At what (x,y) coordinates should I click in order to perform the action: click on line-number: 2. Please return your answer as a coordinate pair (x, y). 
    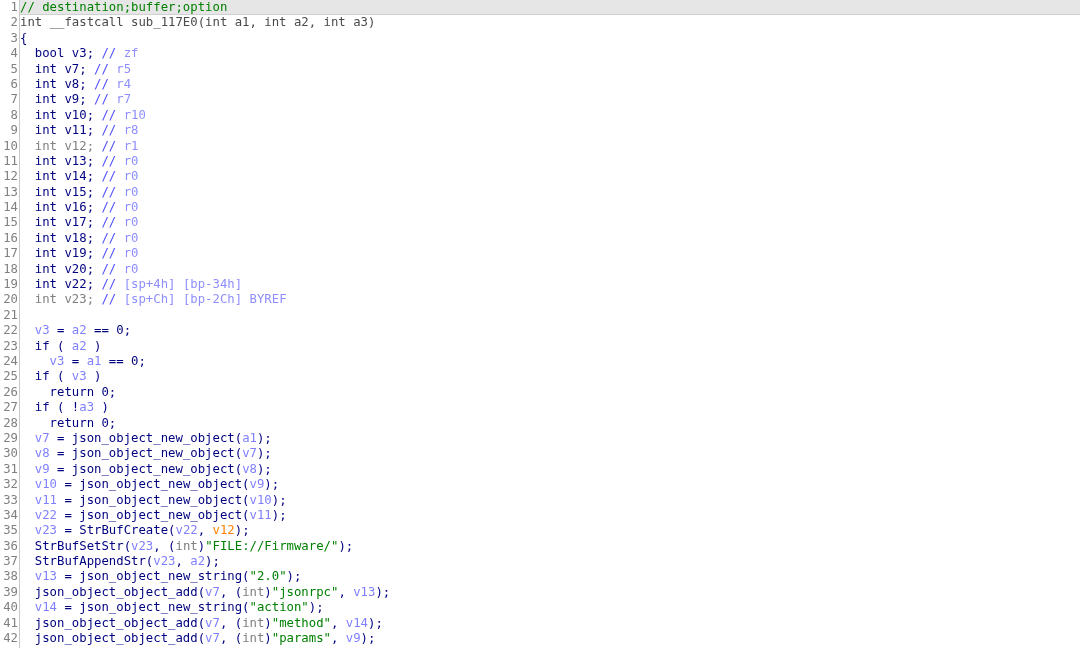
    Looking at the image, I should click on (13, 23).